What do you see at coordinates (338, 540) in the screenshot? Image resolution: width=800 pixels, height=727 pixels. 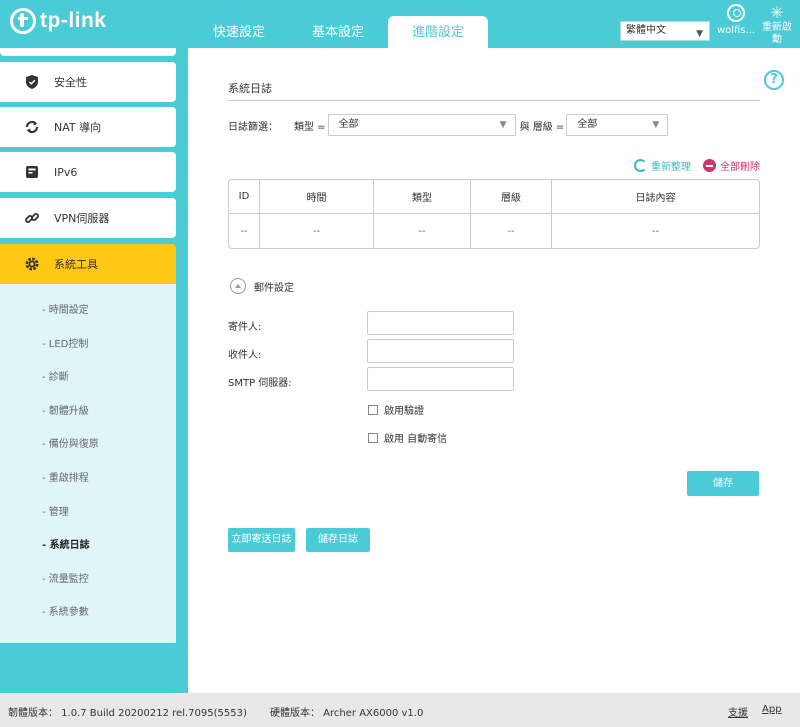 I see `save-log-button: 儲存日誌` at bounding box center [338, 540].